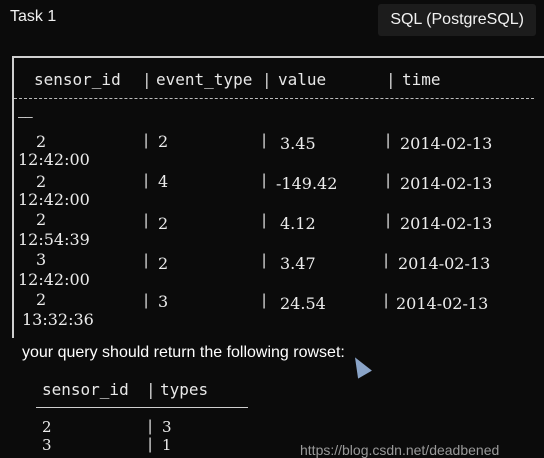 Image resolution: width=544 pixels, height=458 pixels. Describe the element at coordinates (274, 98) in the screenshot. I see `header-divider` at that location.